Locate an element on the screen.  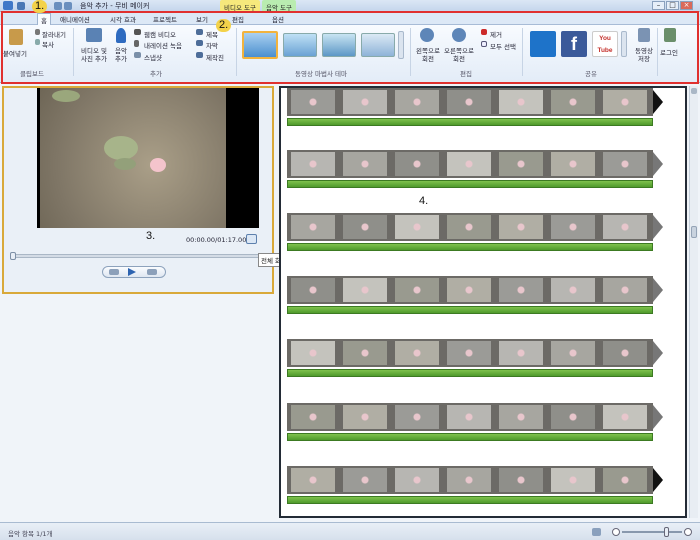
timecode: 00:00.00/01:17.00 is located at coordinates (216, 240).